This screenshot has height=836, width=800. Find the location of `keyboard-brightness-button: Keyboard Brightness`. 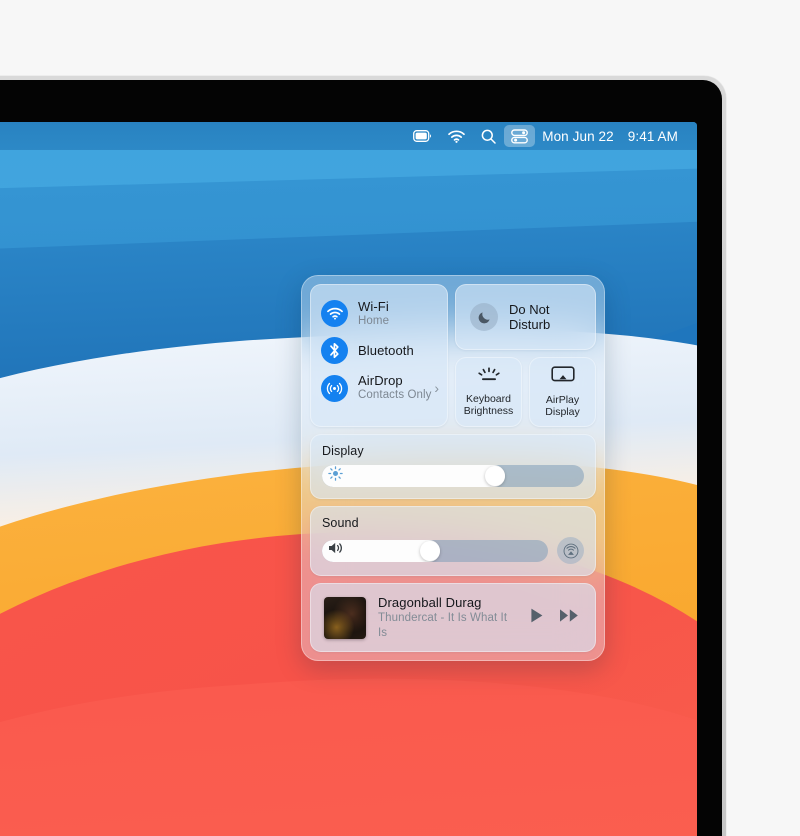

keyboard-brightness-button: Keyboard Brightness is located at coordinates (488, 392).